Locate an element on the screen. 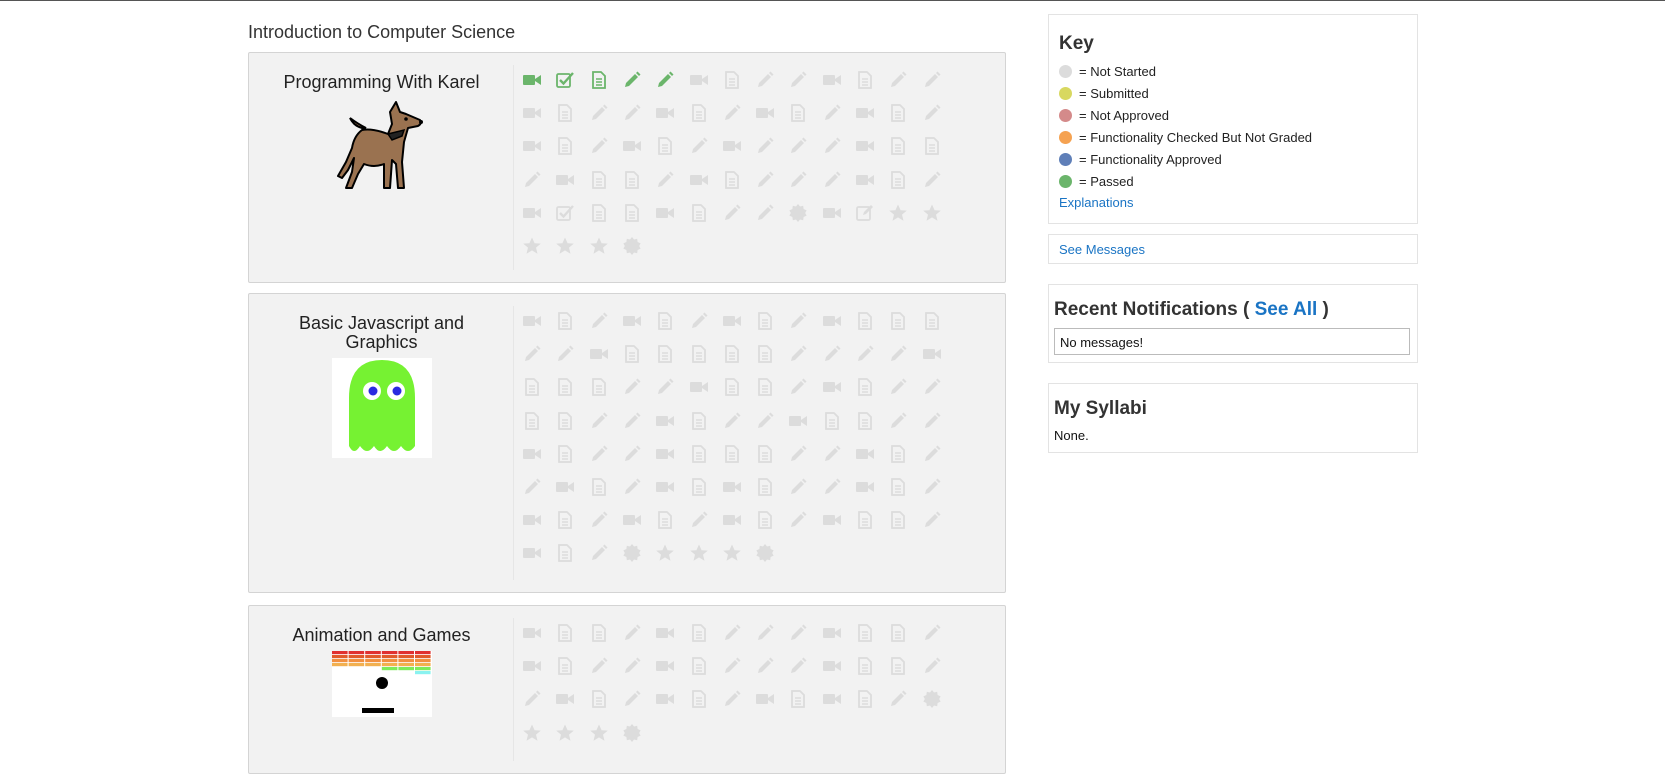  see-messages-link: See Messages is located at coordinates (1102, 249).